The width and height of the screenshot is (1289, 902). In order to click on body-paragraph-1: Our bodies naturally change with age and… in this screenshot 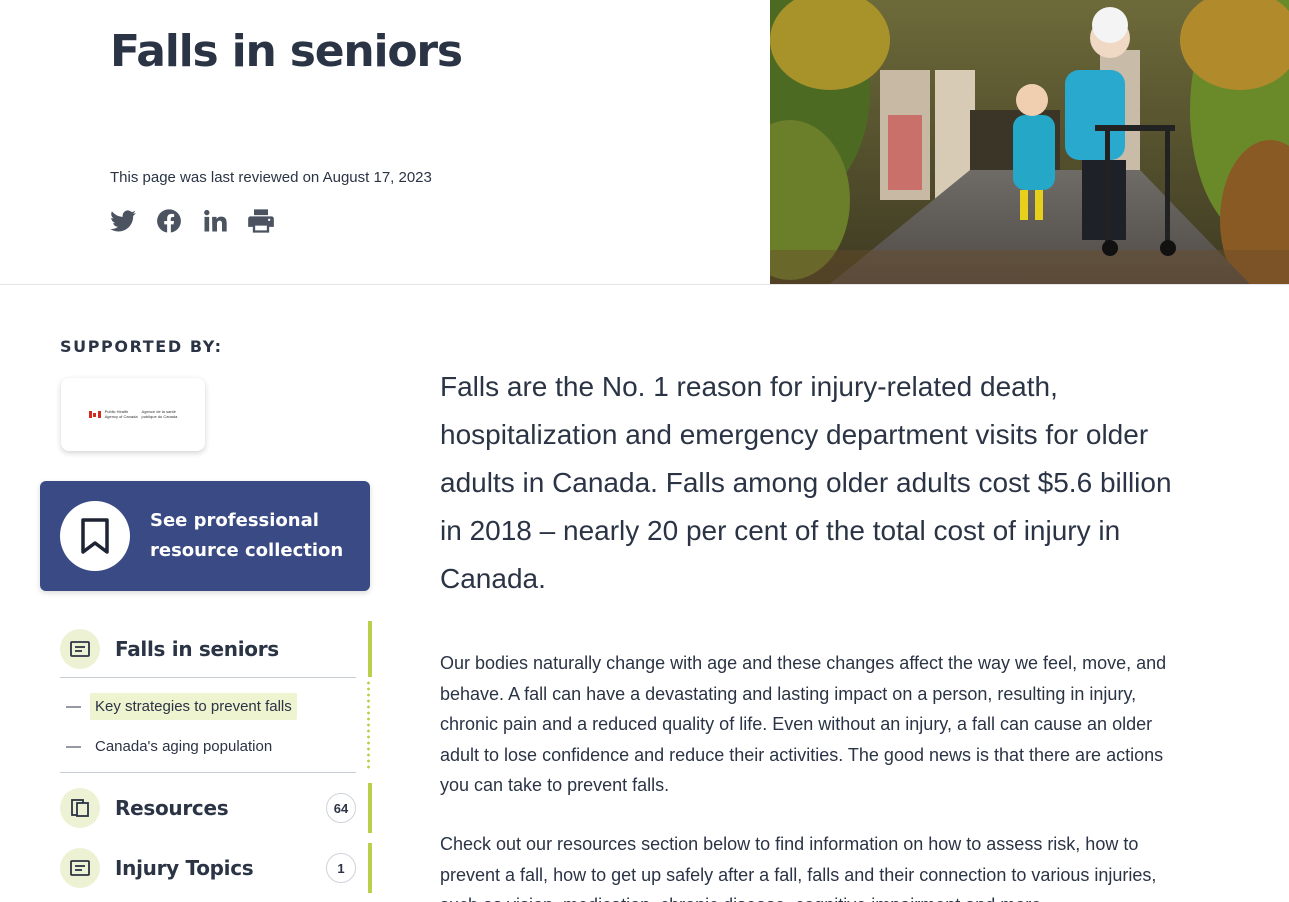, I will do `click(803, 724)`.